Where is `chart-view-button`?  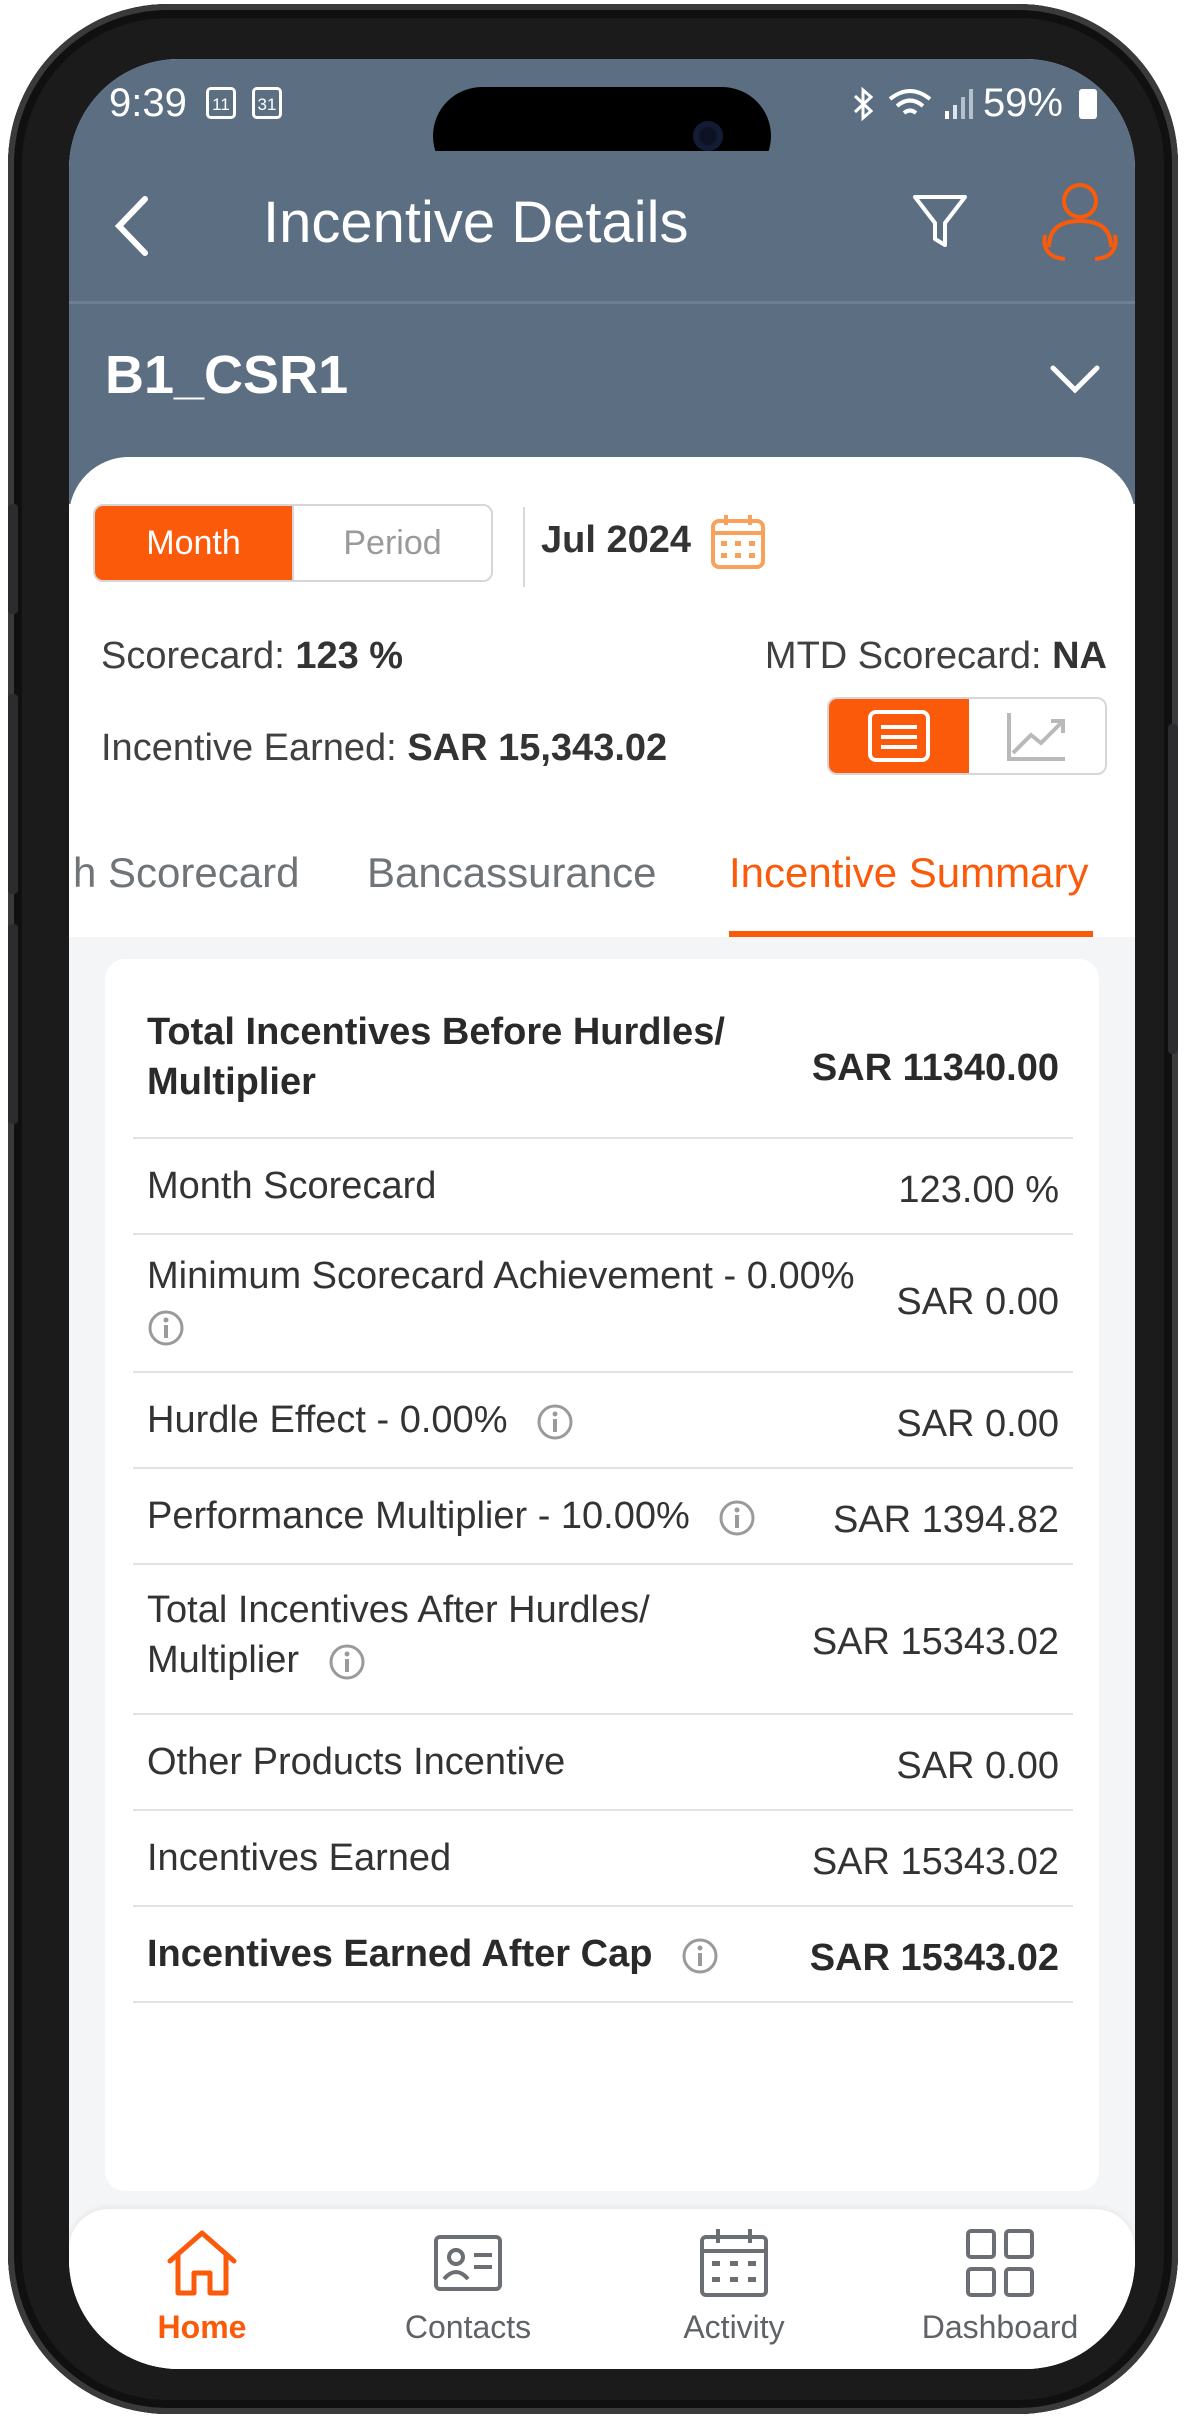 chart-view-button is located at coordinates (1037, 736).